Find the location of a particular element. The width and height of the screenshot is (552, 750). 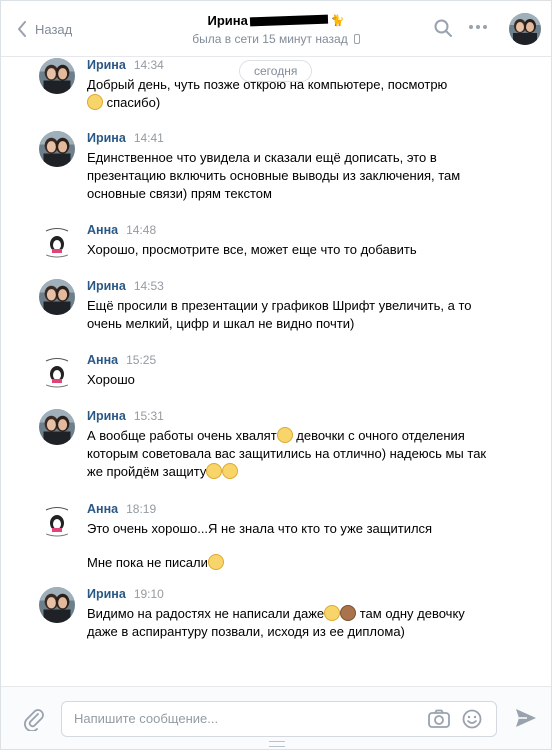

message-meta: Ирина 14:53 is located at coordinates (307, 287).